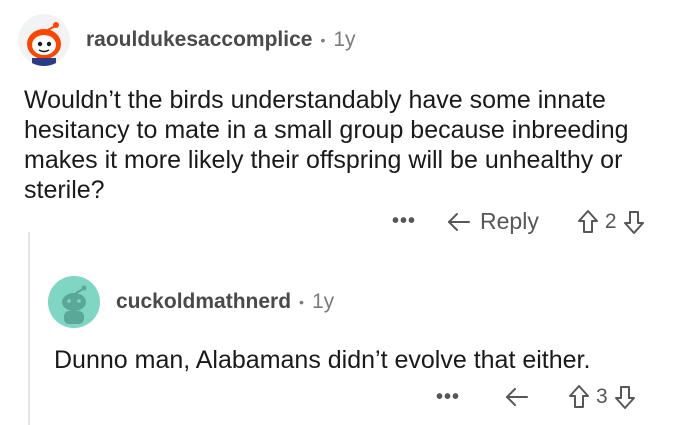  What do you see at coordinates (29, 328) in the screenshot?
I see `thread-line` at bounding box center [29, 328].